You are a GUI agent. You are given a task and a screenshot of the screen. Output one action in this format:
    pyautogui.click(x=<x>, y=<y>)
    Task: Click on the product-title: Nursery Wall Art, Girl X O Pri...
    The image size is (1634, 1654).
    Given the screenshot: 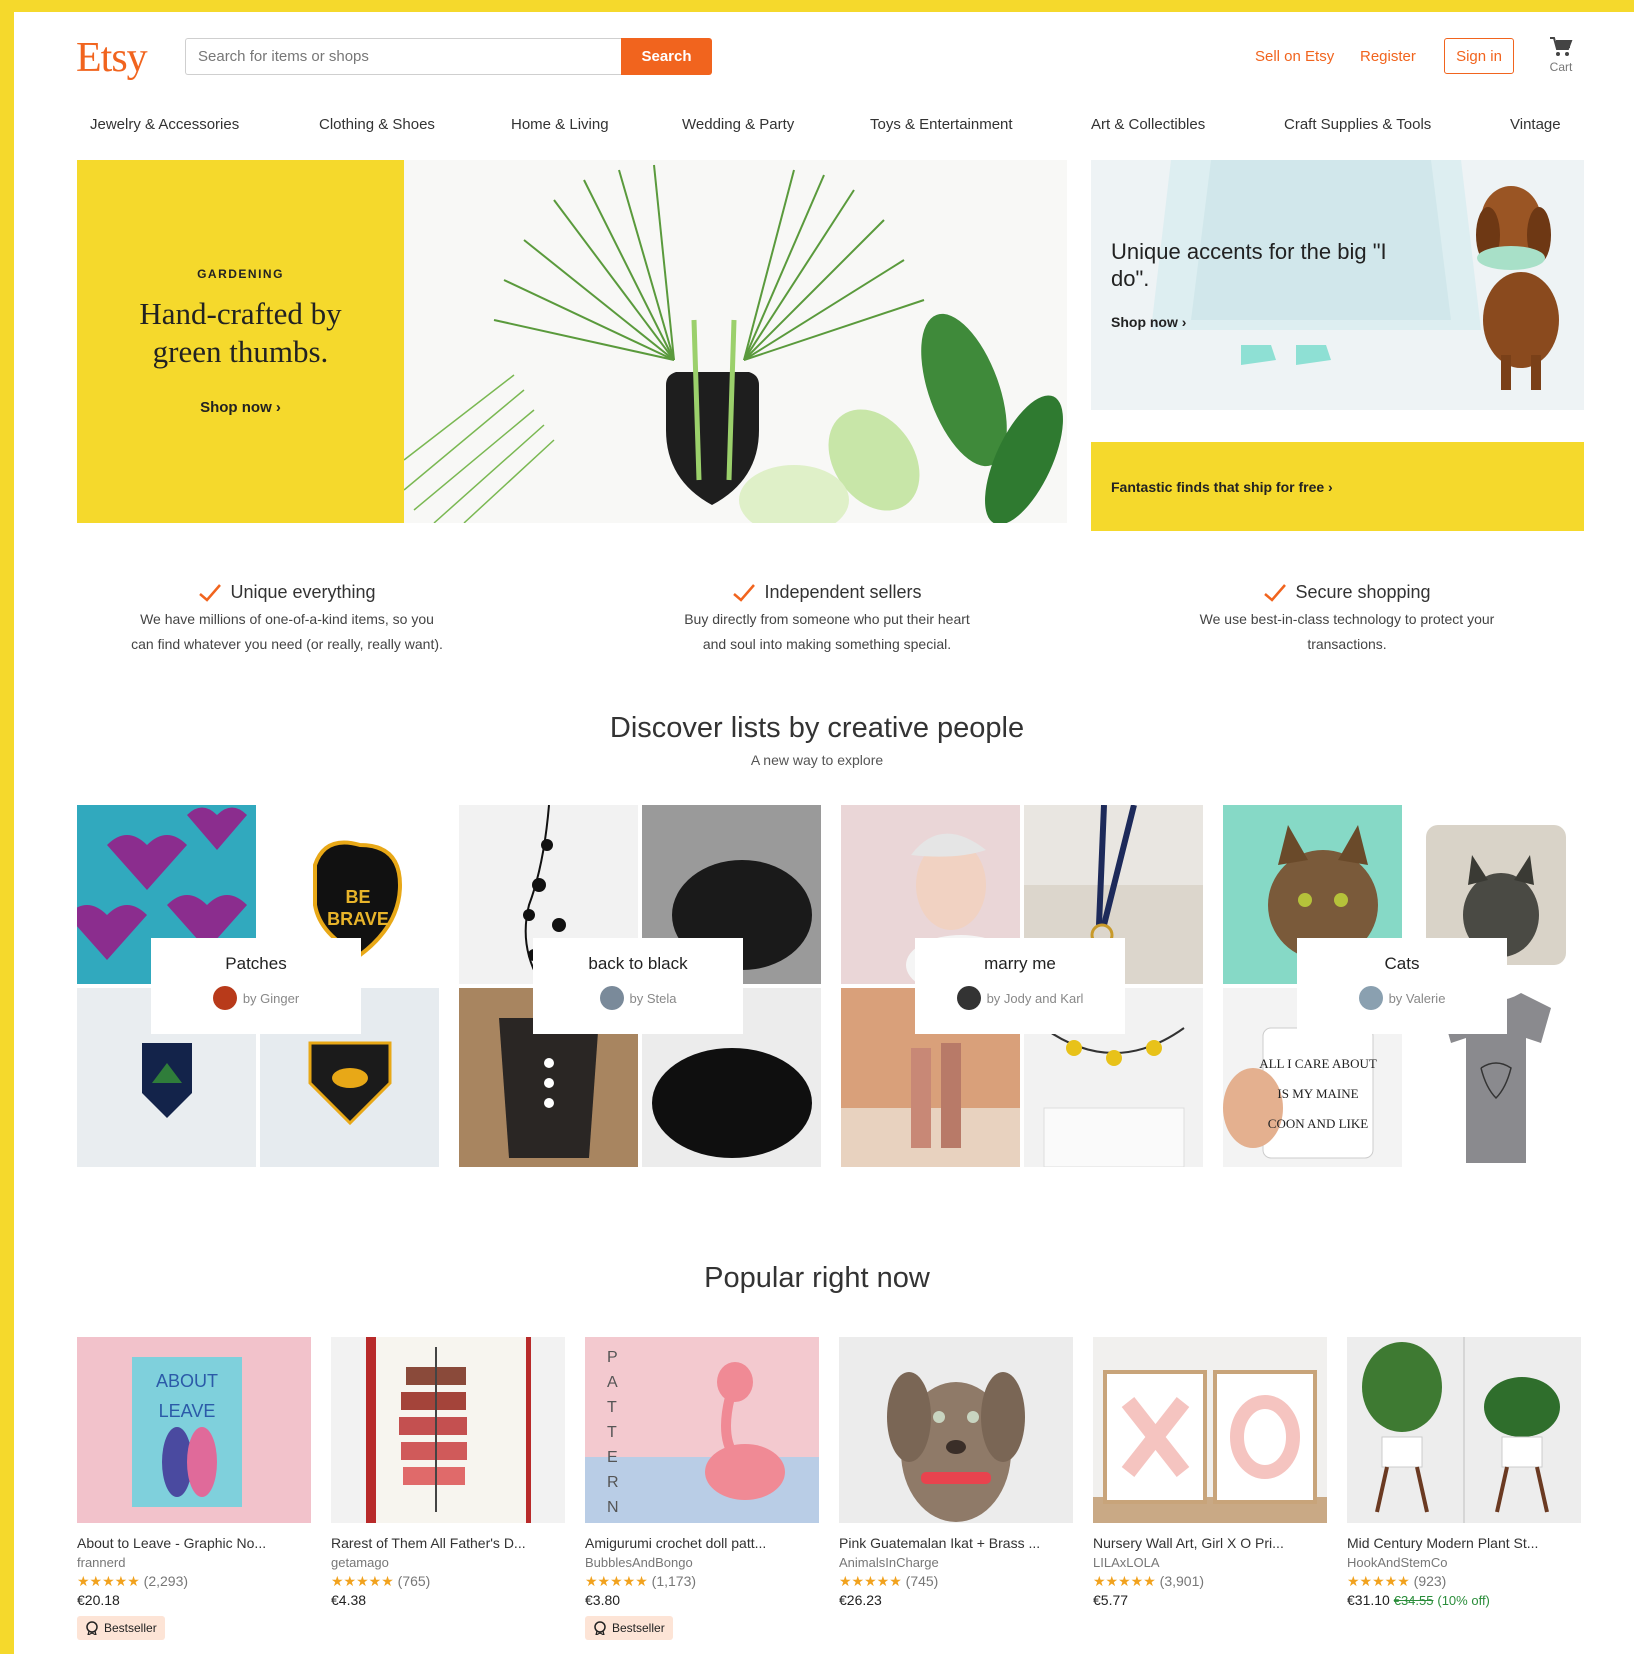 What is the action you would take?
    pyautogui.click(x=1210, y=1543)
    